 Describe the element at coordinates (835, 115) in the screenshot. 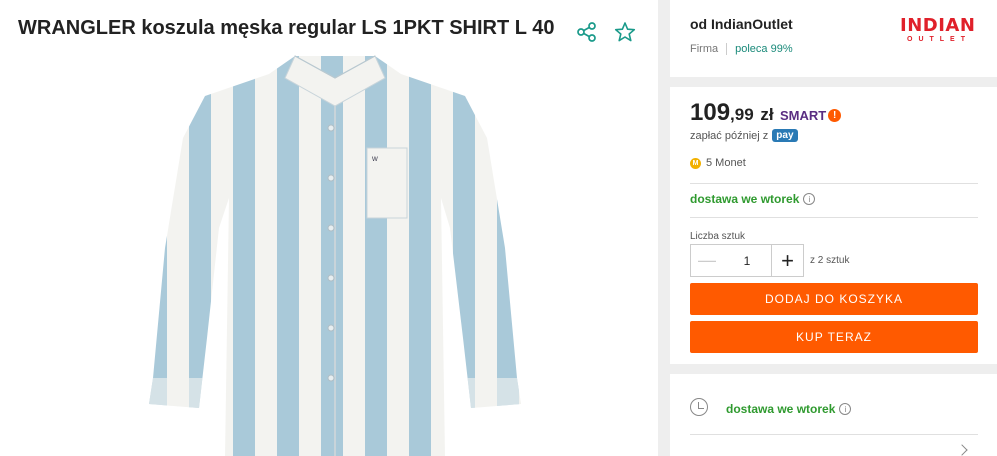

I see `smart-alert-icon: !` at that location.